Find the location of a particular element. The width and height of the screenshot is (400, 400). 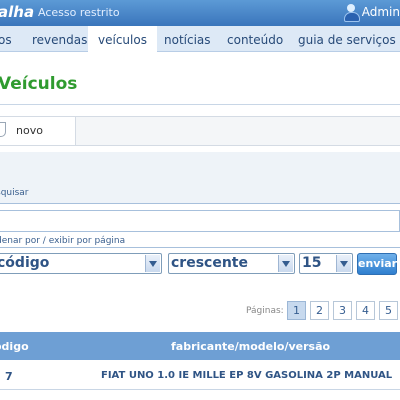

page-button-2: 2 is located at coordinates (319, 310).